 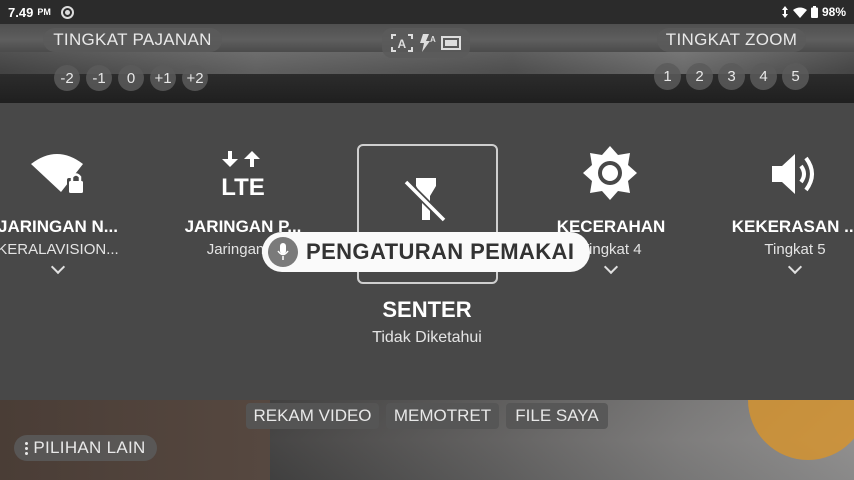 What do you see at coordinates (833, 12) in the screenshot?
I see `battery-percent: 98%` at bounding box center [833, 12].